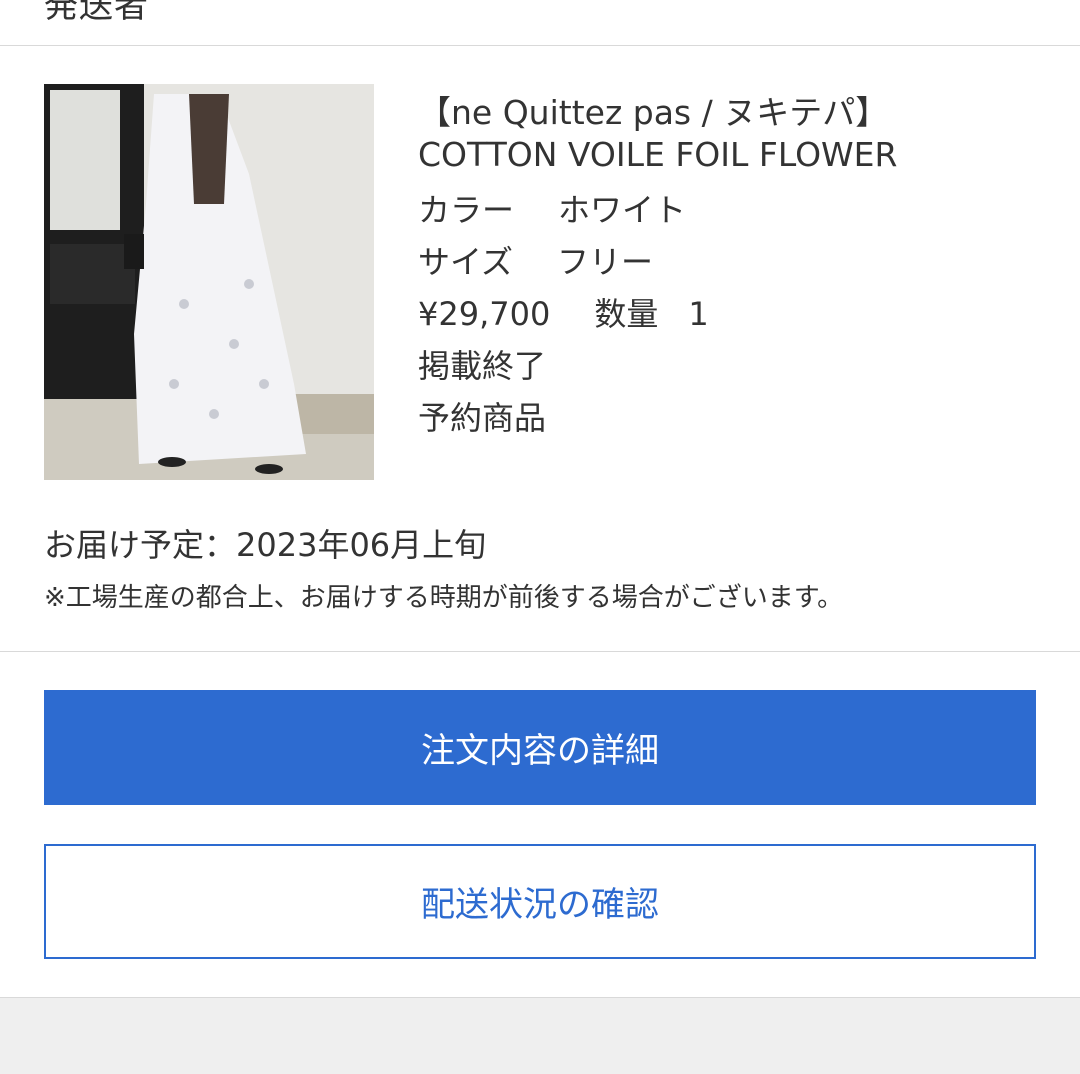 This screenshot has width=1080, height=1074. I want to click on price-row: ¥29,700 数量 1, so click(728, 314).